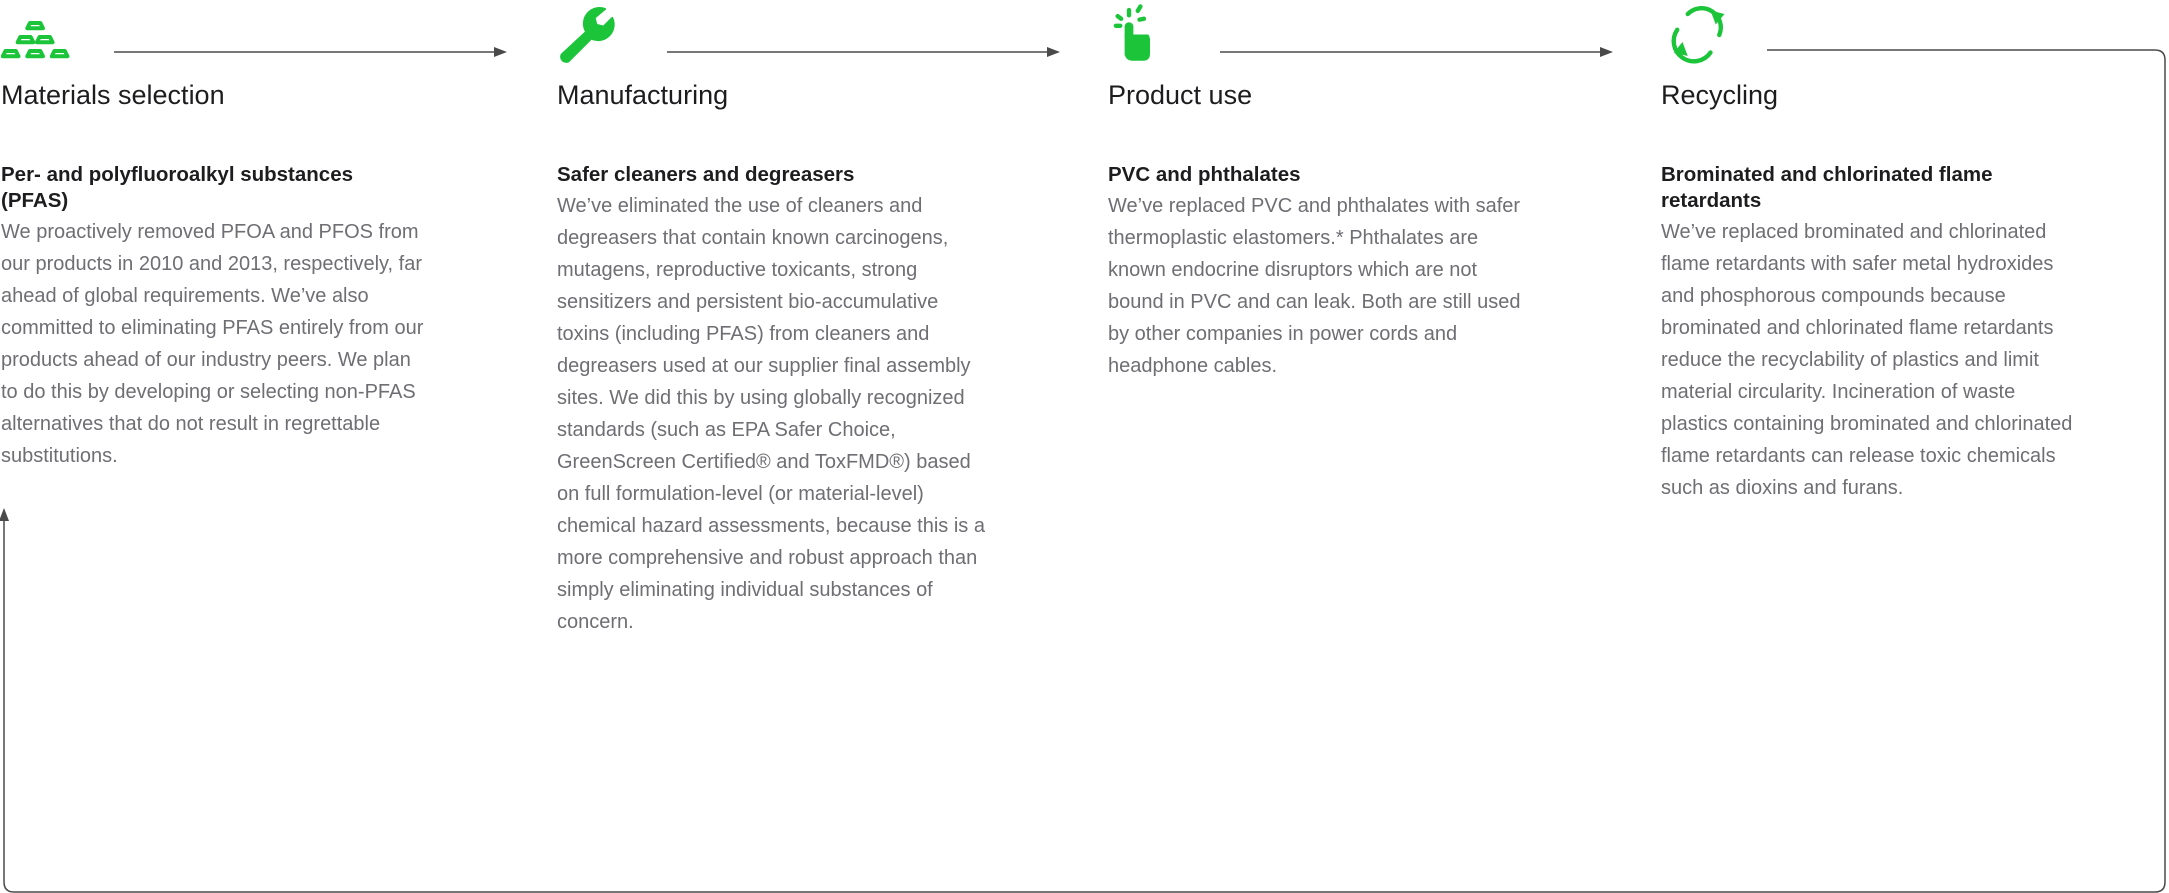 This screenshot has width=2169, height=893. What do you see at coordinates (1131, 32) in the screenshot?
I see `hand-tap-icon` at bounding box center [1131, 32].